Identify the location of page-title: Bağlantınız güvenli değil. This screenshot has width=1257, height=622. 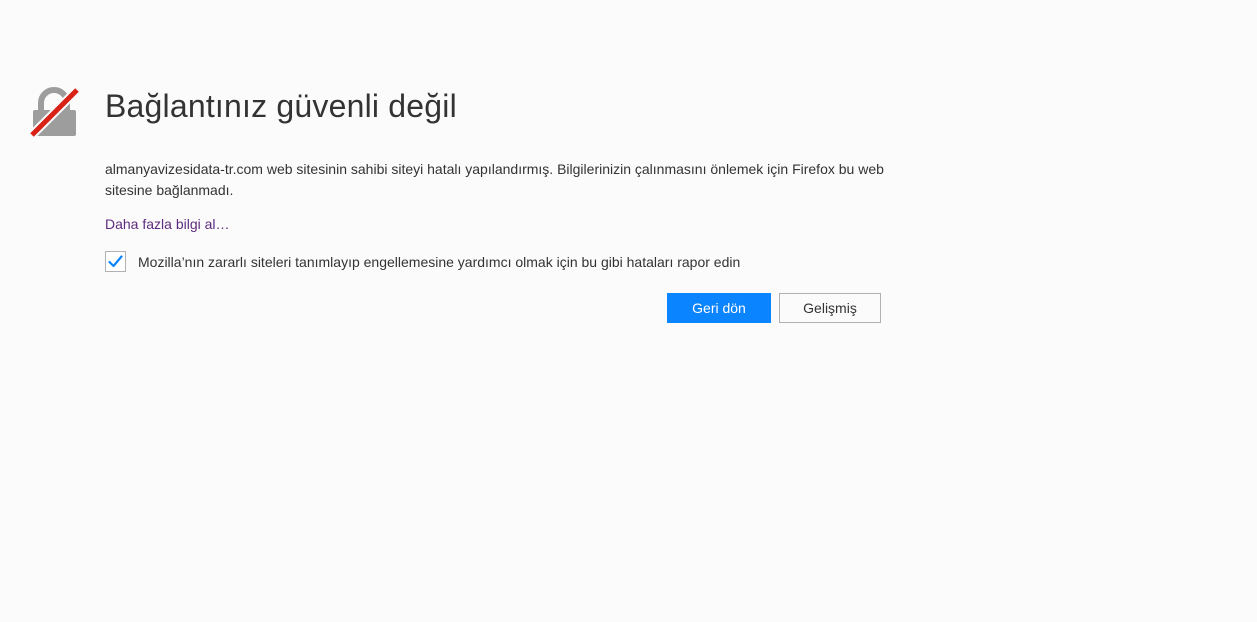
(281, 106).